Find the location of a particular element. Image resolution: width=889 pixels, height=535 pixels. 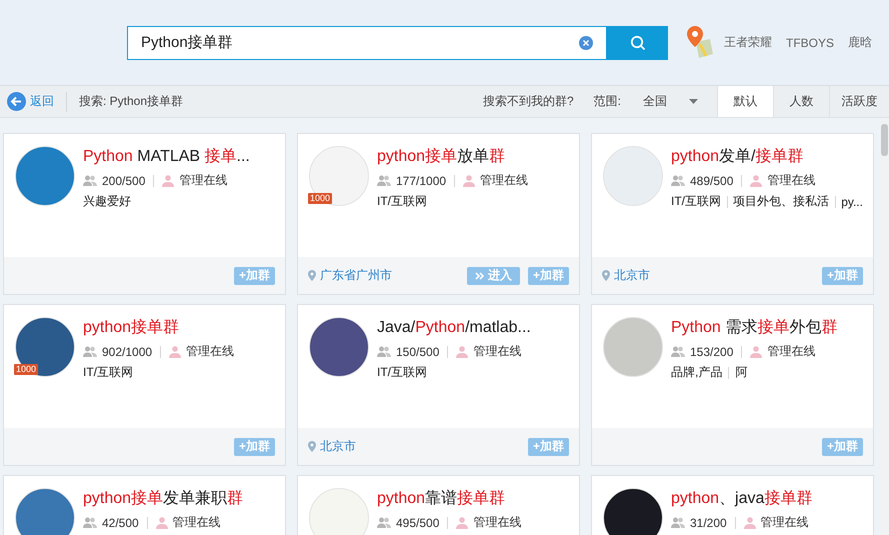

search-icon is located at coordinates (638, 42).